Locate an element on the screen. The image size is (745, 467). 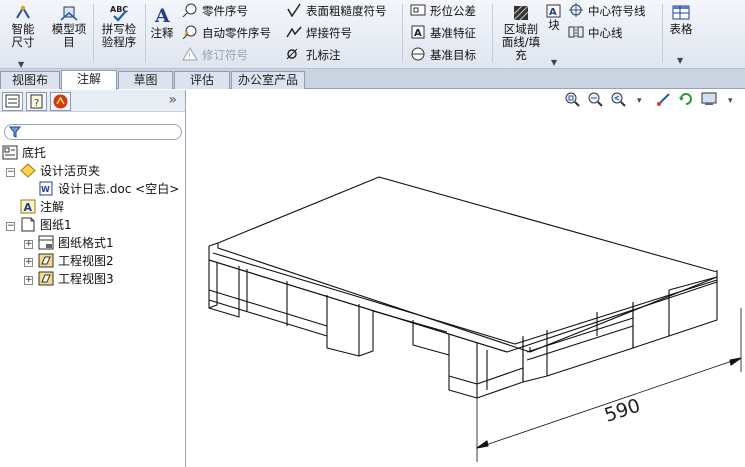
dimxpert-tab is located at coordinates (60, 101).